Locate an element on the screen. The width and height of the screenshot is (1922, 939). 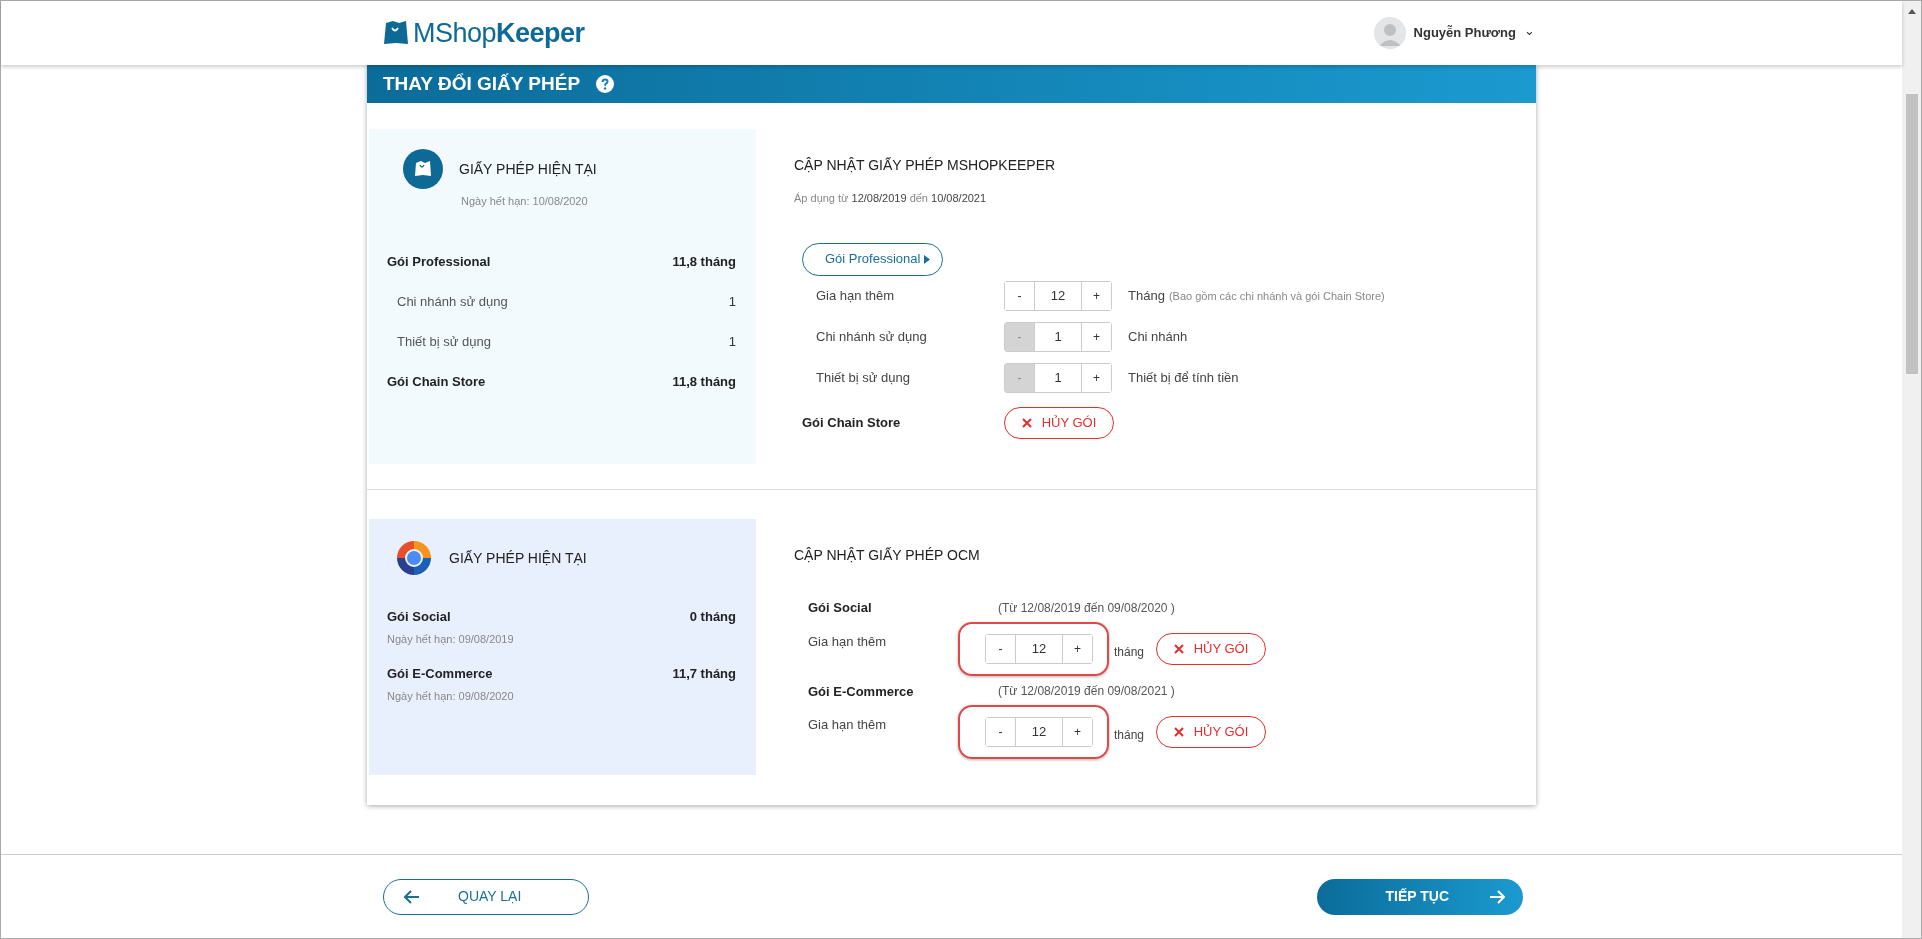
usage-label: Thiết bị sử dụng is located at coordinates (443, 341).